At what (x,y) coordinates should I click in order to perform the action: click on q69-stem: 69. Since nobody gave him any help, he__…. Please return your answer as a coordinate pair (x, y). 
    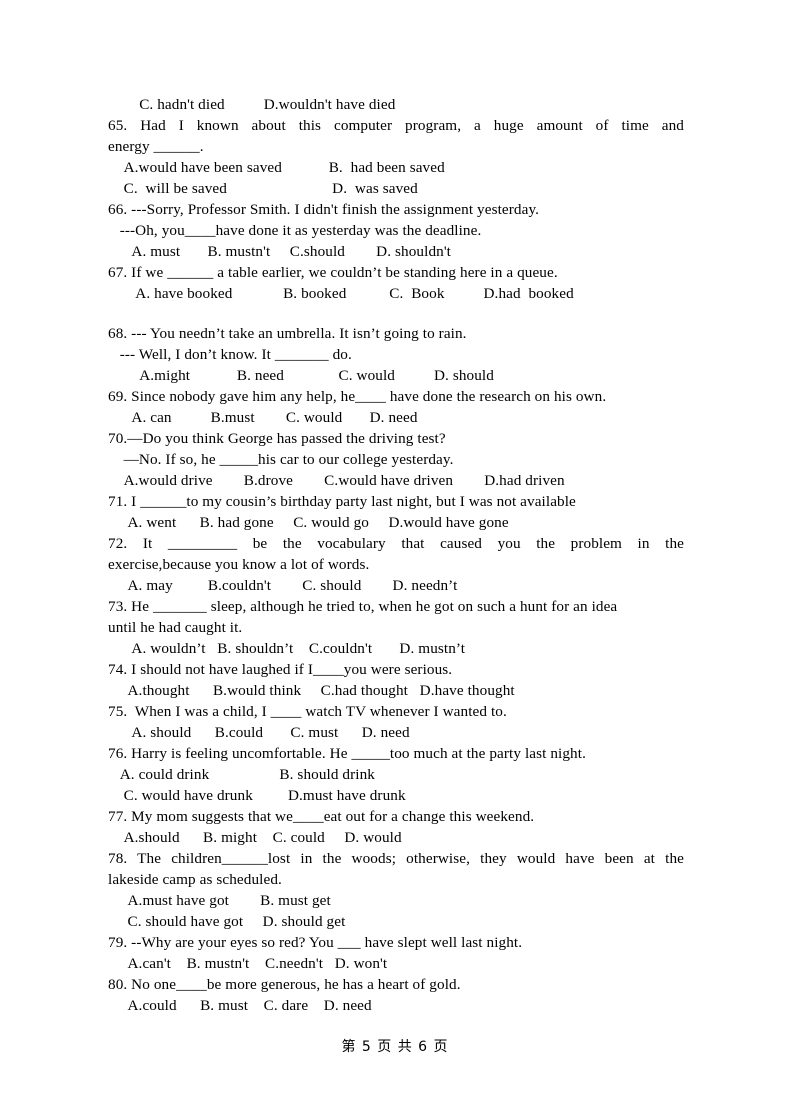
    Looking at the image, I should click on (357, 396).